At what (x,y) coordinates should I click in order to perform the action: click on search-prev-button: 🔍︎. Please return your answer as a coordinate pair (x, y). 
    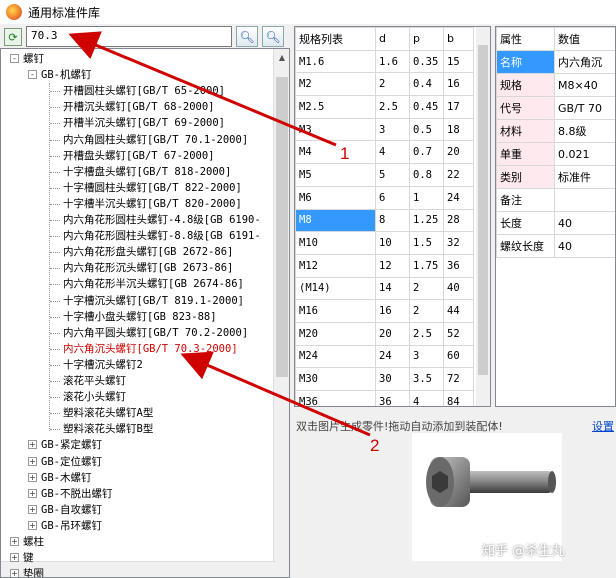
    Looking at the image, I should click on (247, 36).